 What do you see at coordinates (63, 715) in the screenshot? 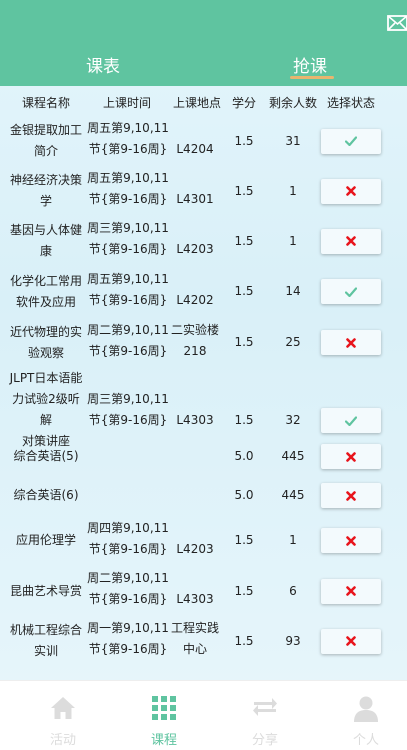
I see `nav-item-home: 活动` at bounding box center [63, 715].